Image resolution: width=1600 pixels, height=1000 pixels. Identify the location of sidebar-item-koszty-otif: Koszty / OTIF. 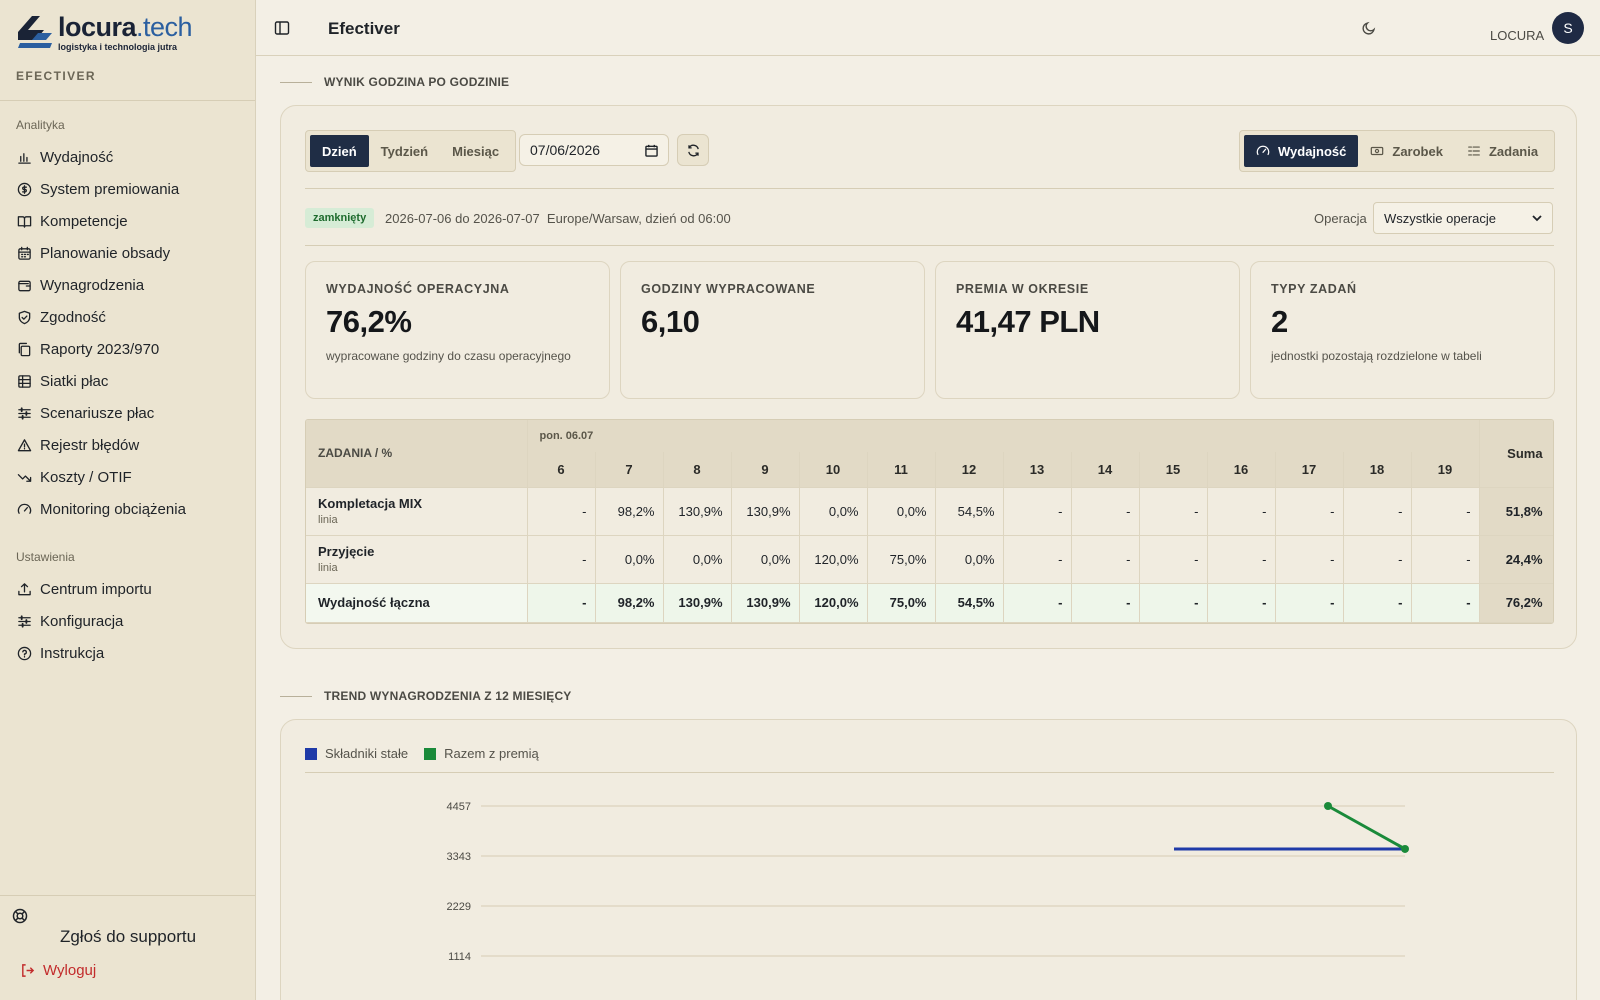
(74, 477).